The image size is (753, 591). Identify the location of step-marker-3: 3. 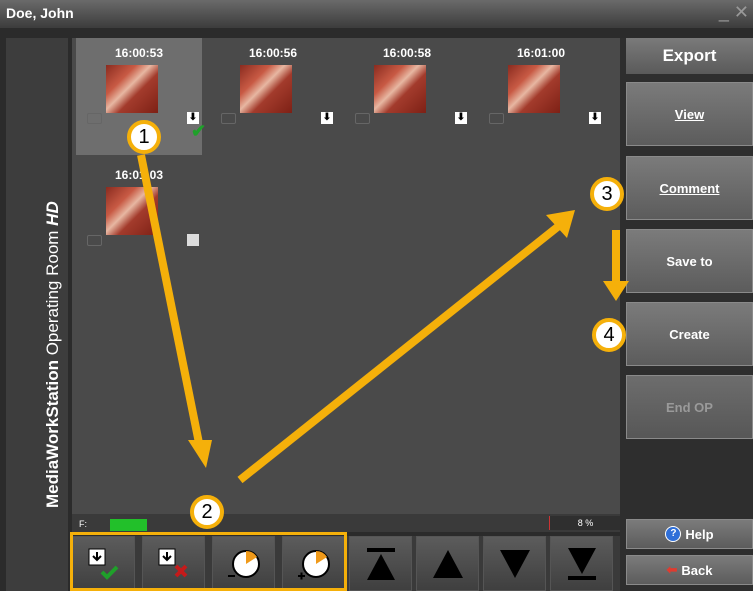
(607, 194).